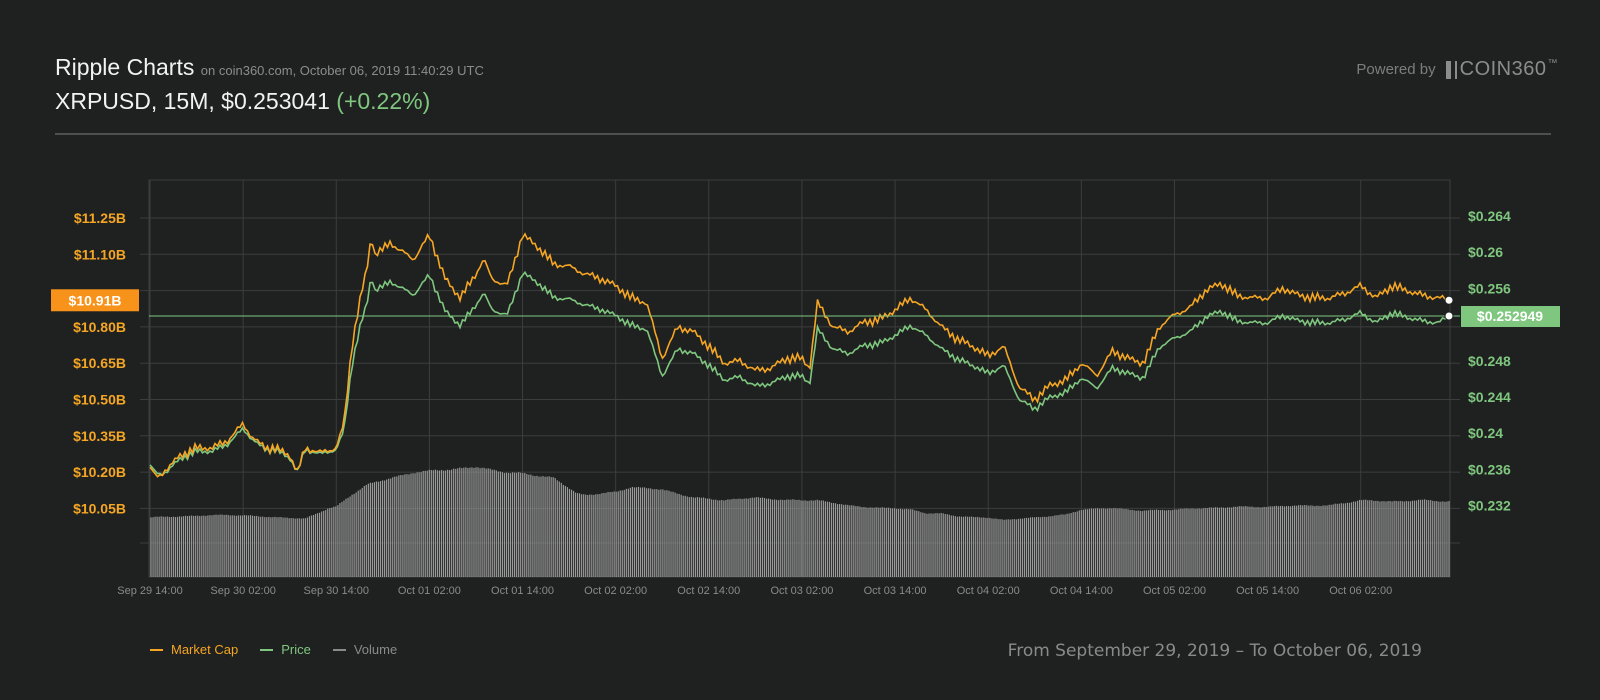  I want to click on chart-legend: Market Cap Price Volume, so click(273, 649).